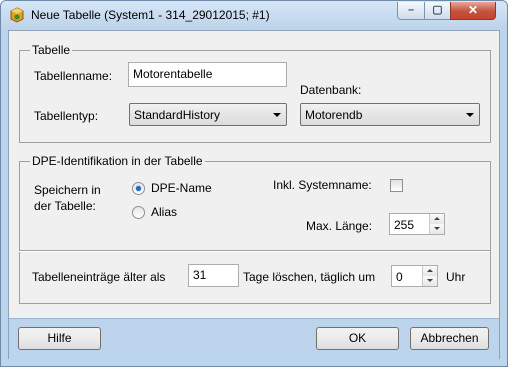 Image resolution: width=508 pixels, height=367 pixels. I want to click on days-input: 31, so click(213, 275).